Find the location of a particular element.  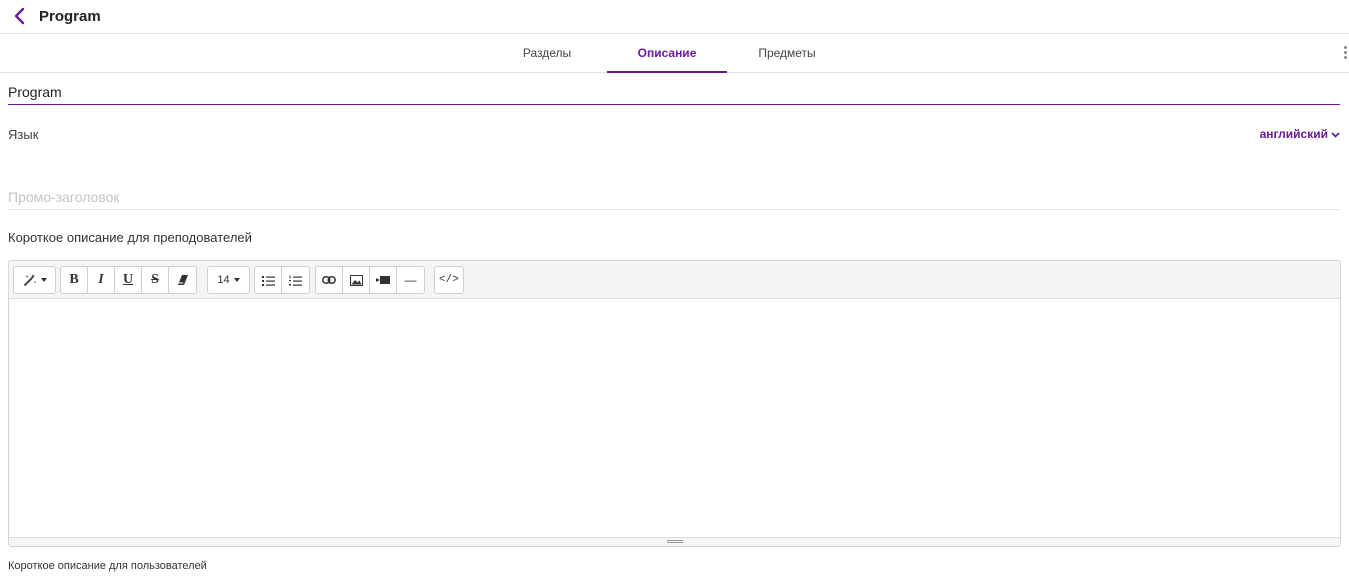

bullet-list-button is located at coordinates (268, 280).